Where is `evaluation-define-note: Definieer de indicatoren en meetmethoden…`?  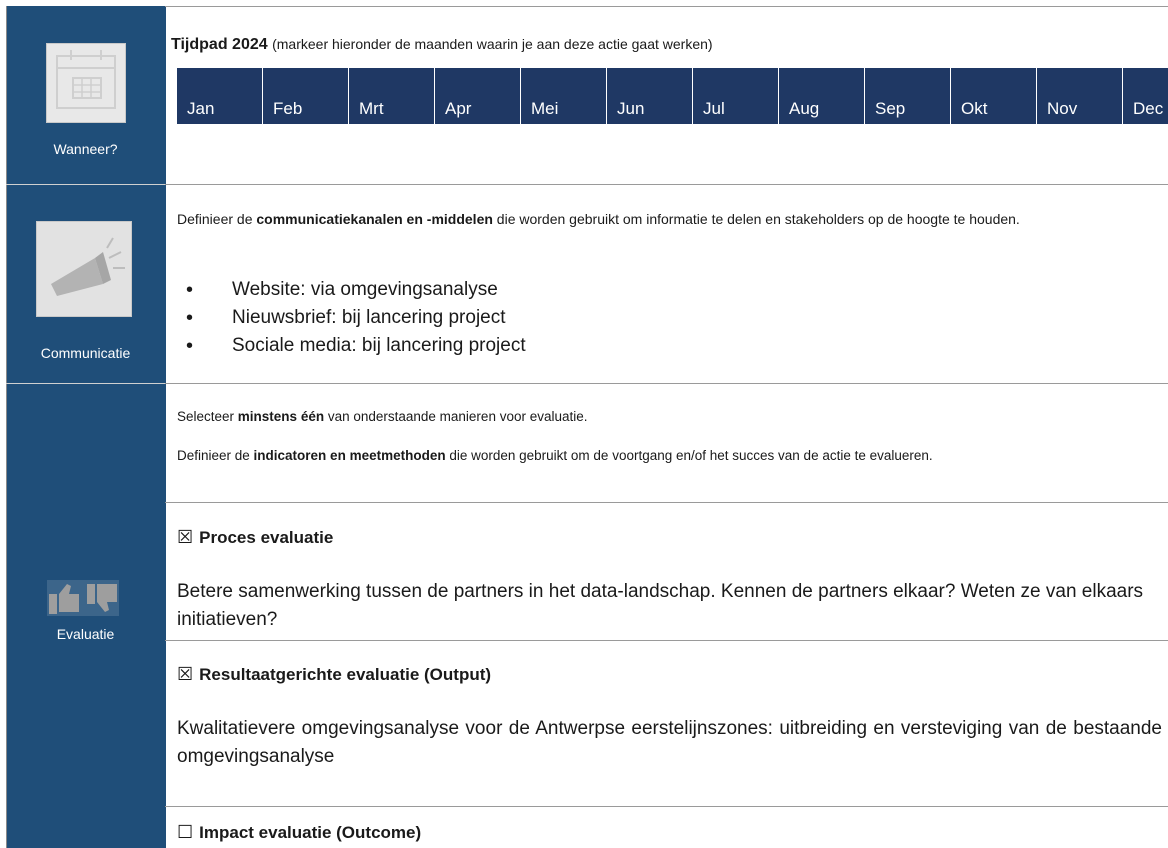 evaluation-define-note: Definieer de indicatoren en meetmethoden… is located at coordinates (669, 455).